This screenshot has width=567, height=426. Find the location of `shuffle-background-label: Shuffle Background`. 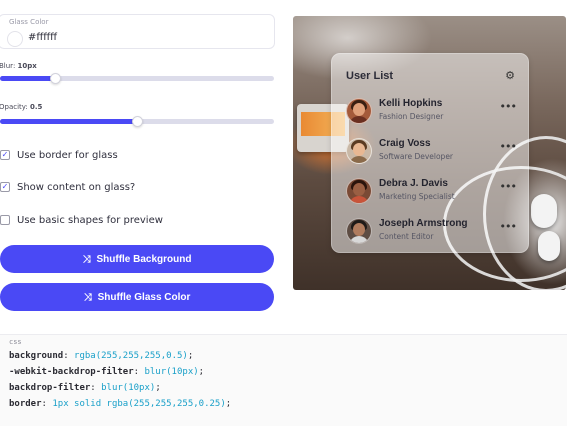

shuffle-background-label: Shuffle Background is located at coordinates (144, 259).